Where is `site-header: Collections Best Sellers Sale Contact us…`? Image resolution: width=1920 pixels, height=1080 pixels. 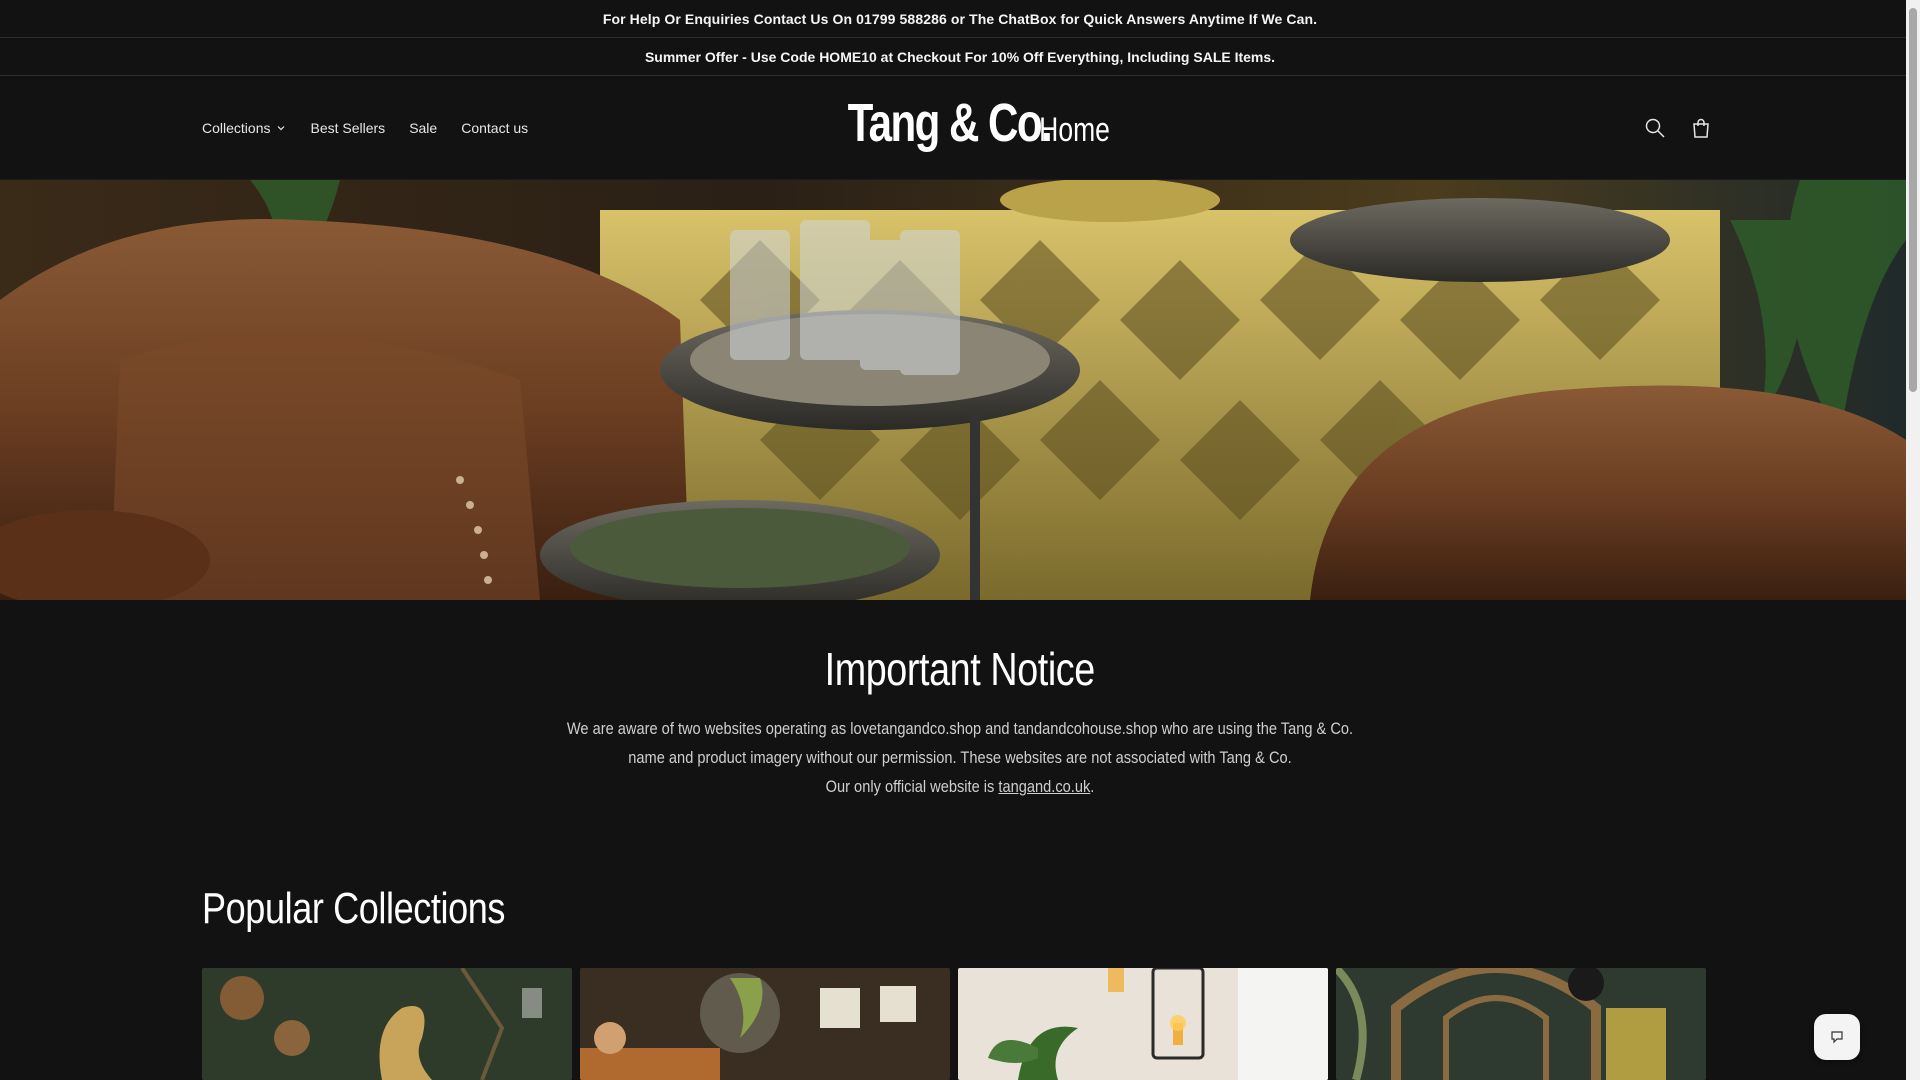 site-header: Collections Best Sellers Sale Contact us… is located at coordinates (960, 128).